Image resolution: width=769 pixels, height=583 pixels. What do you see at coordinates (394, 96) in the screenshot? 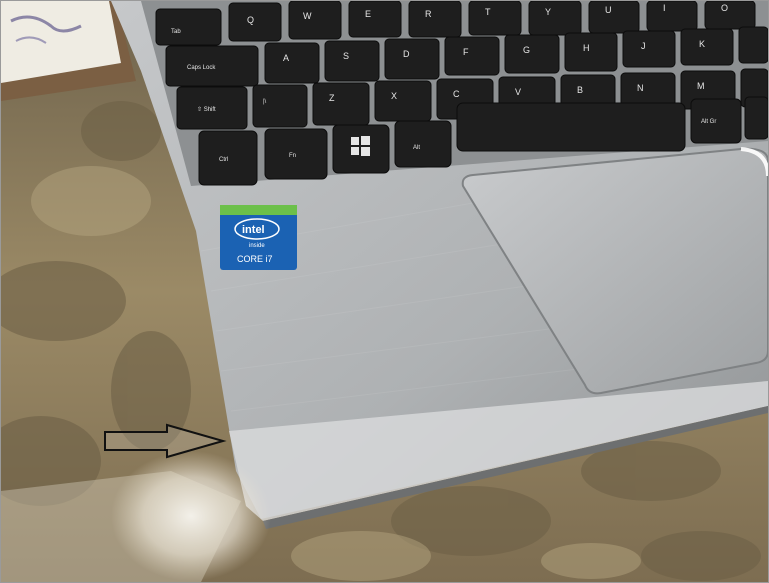
I see `svg-text: X` at bounding box center [394, 96].